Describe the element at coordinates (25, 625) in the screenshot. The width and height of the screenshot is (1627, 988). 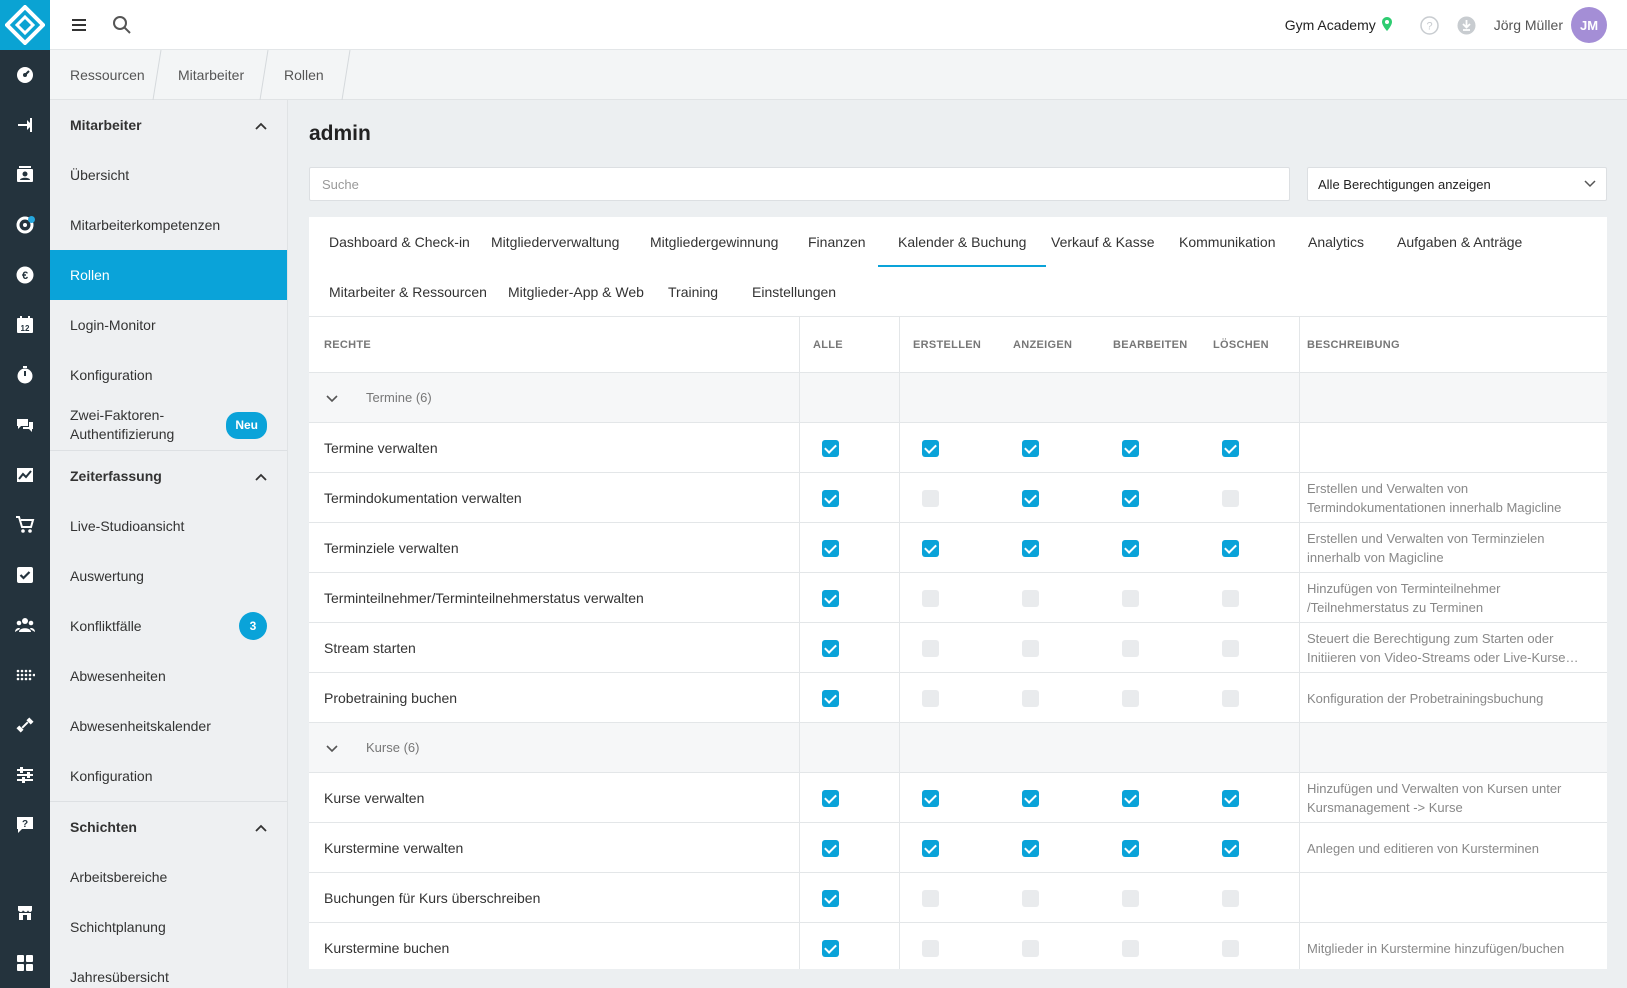
I see `people-icon` at that location.